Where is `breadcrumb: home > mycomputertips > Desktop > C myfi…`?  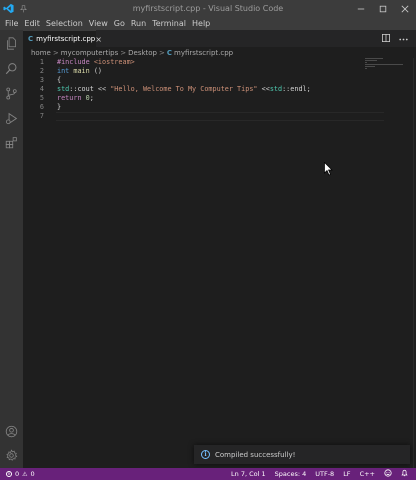 breadcrumb: home > mycomputertips > Desktop > C myfi… is located at coordinates (219, 52).